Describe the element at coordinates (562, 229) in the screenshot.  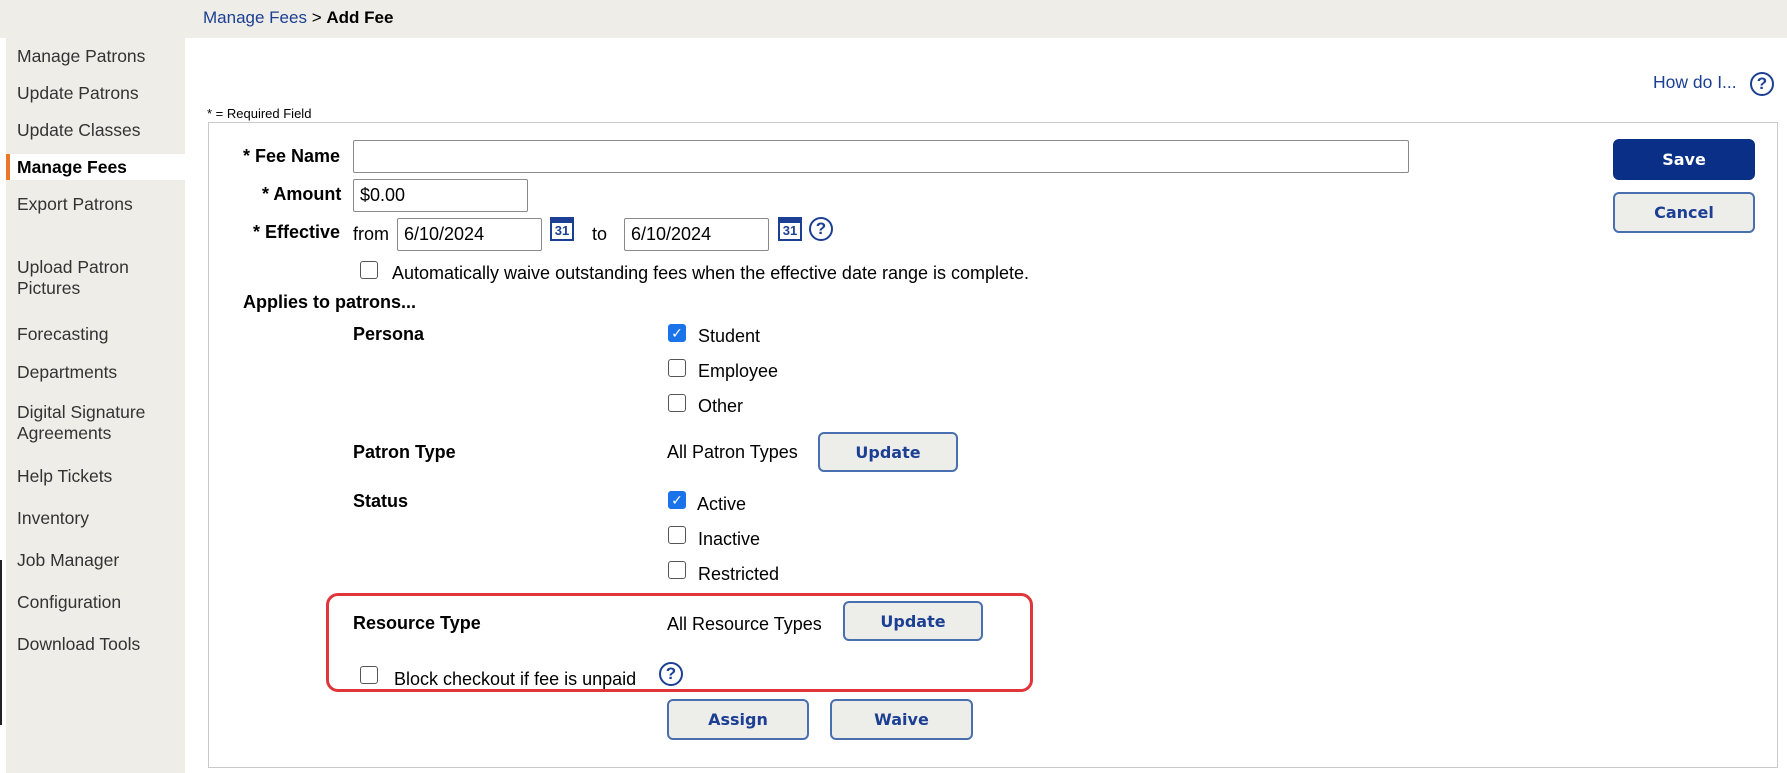
I see `calendar-icon-from: 31` at that location.